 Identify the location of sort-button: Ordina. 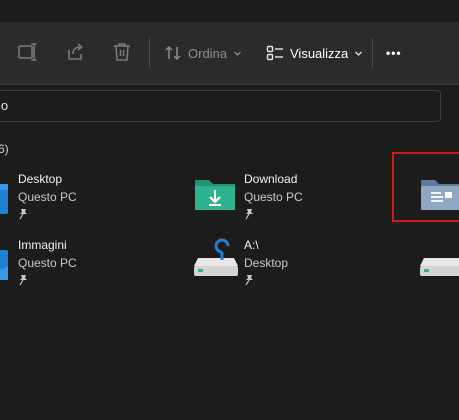
(203, 53).